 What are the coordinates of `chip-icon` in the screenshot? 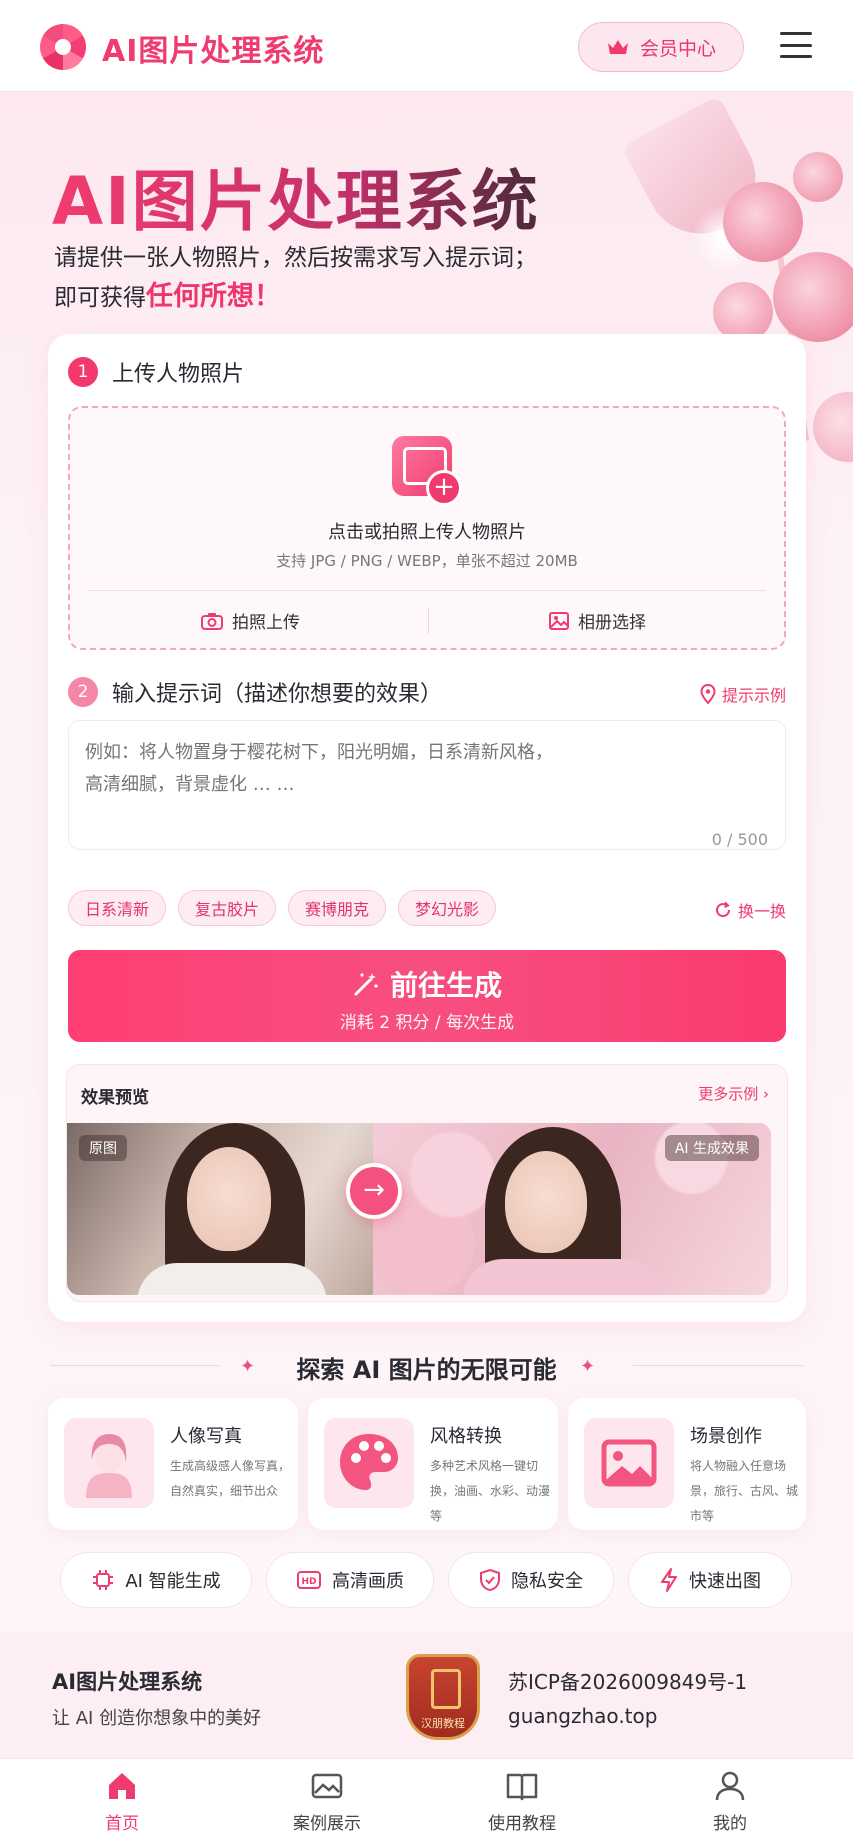 It's located at (103, 1580).